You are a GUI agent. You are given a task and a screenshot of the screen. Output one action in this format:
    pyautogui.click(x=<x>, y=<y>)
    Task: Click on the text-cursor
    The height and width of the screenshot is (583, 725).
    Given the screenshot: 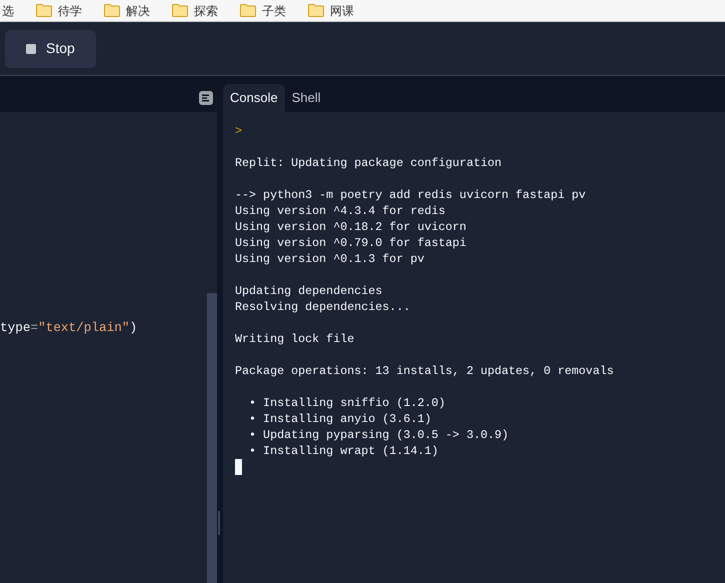 What is the action you would take?
    pyautogui.click(x=238, y=467)
    